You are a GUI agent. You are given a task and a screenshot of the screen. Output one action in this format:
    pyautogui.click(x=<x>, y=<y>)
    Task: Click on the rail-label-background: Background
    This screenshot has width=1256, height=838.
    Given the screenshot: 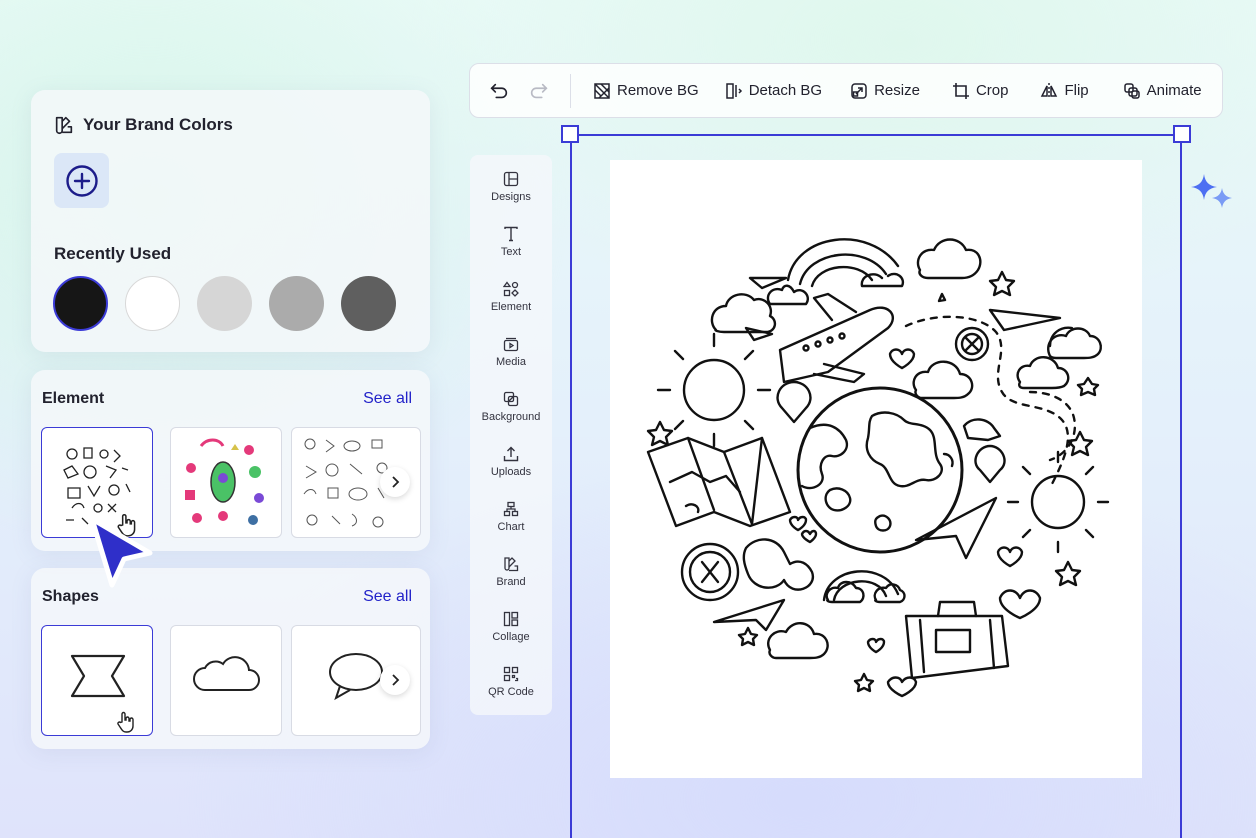 What is the action you would take?
    pyautogui.click(x=511, y=417)
    